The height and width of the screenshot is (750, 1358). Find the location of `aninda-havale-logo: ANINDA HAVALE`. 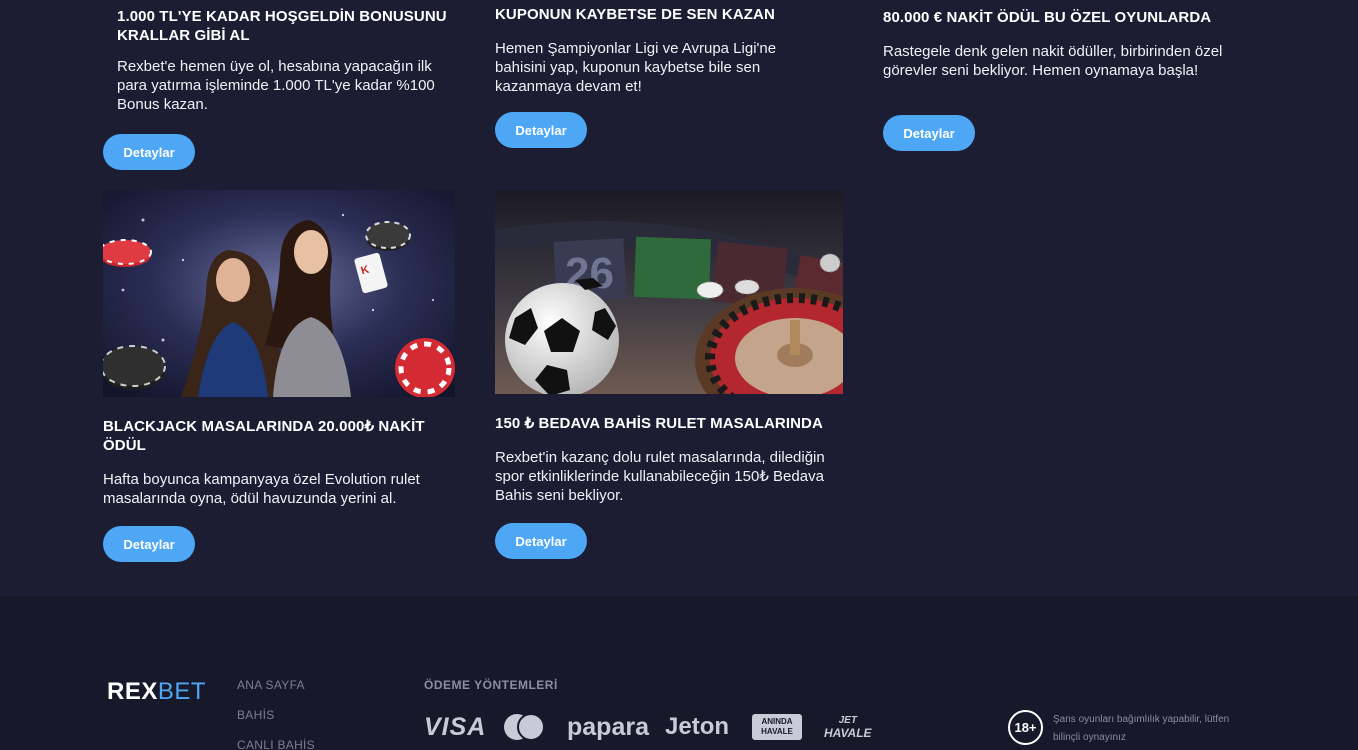

aninda-havale-logo: ANINDA HAVALE is located at coordinates (777, 727).